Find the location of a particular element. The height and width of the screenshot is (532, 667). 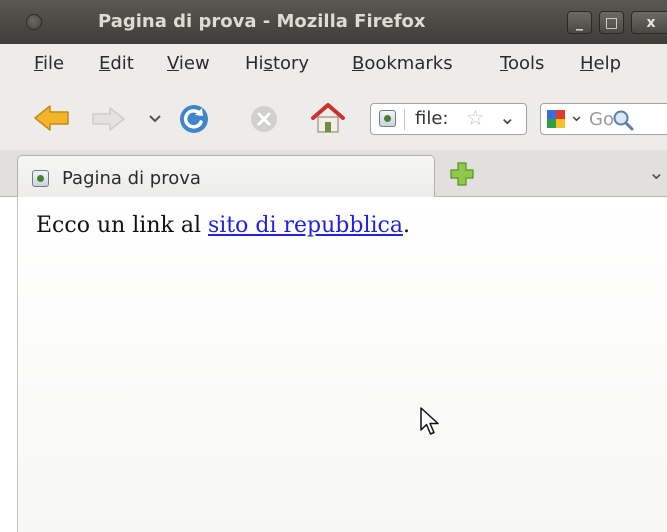

navigation-toolbar: file: ☆ ⌄ ⌄ Go is located at coordinates (333, 118).